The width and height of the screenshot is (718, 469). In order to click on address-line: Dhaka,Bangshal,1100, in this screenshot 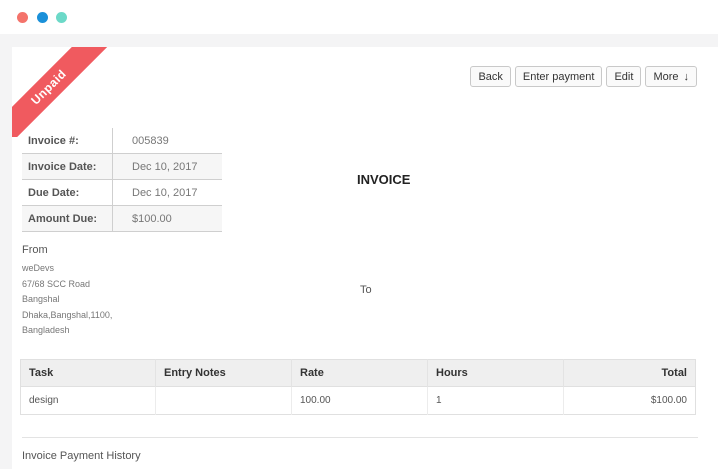, I will do `click(67, 314)`.